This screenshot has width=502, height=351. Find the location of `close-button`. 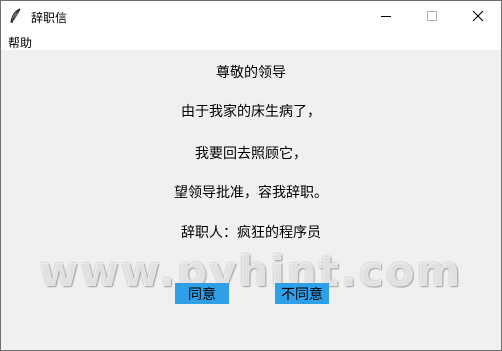

close-button is located at coordinates (478, 16).